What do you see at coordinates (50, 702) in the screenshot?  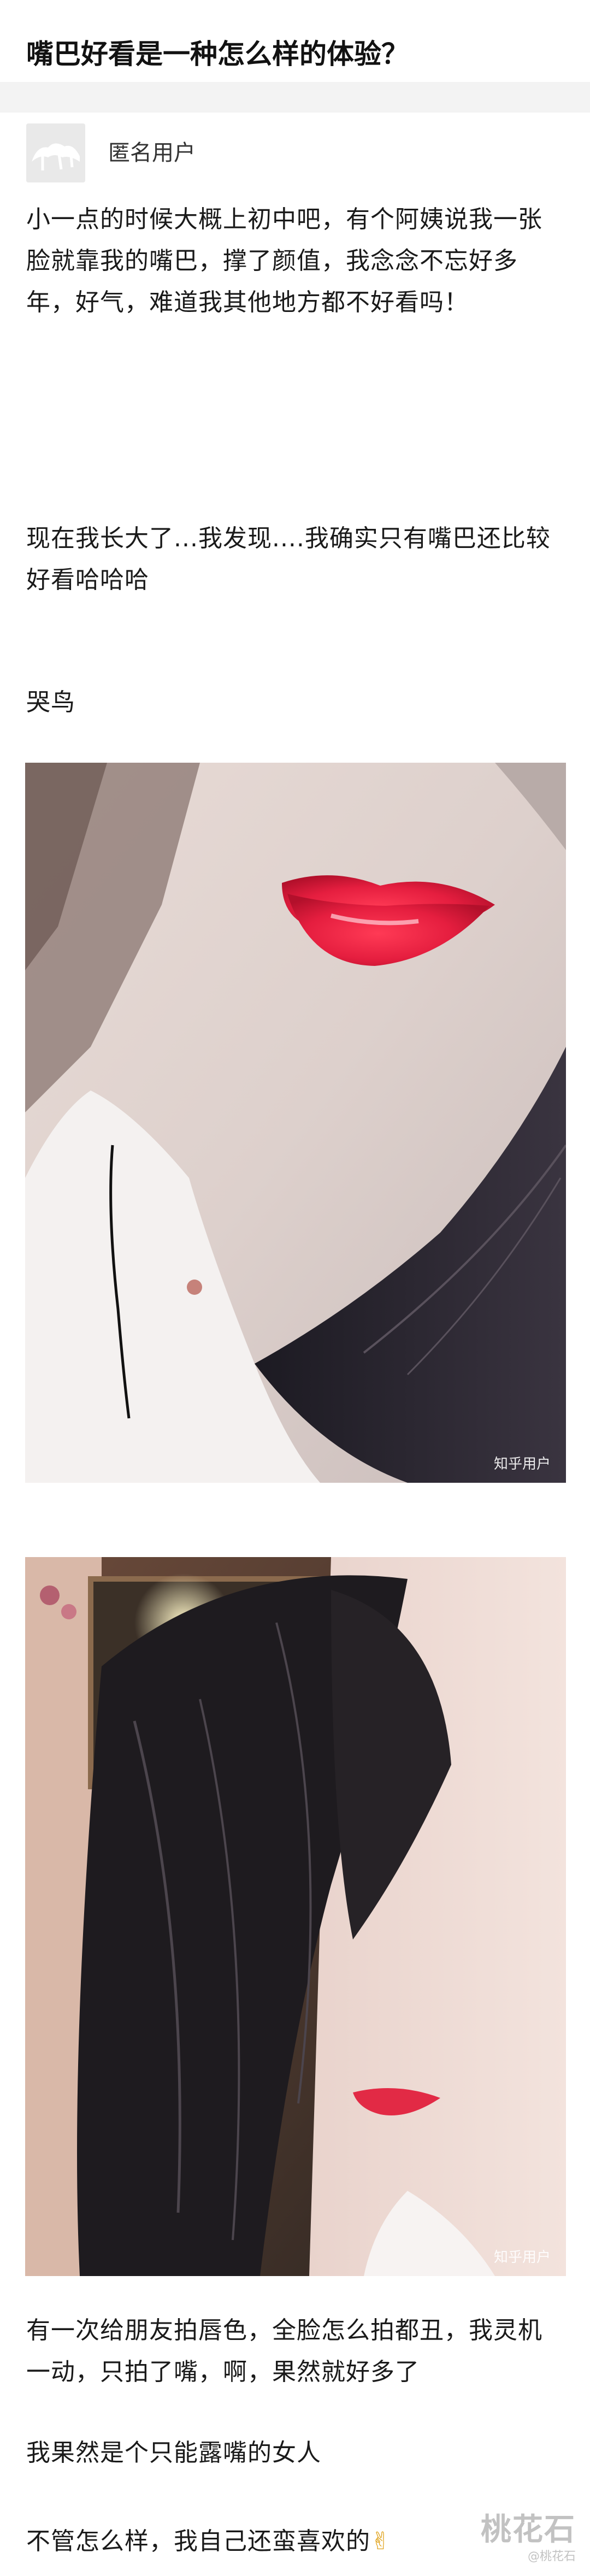 I see `answer-paragraph: 哭鸟` at bounding box center [50, 702].